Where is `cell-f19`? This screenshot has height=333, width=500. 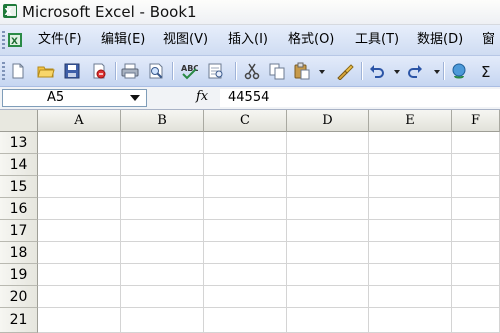 cell-f19 is located at coordinates (476, 275).